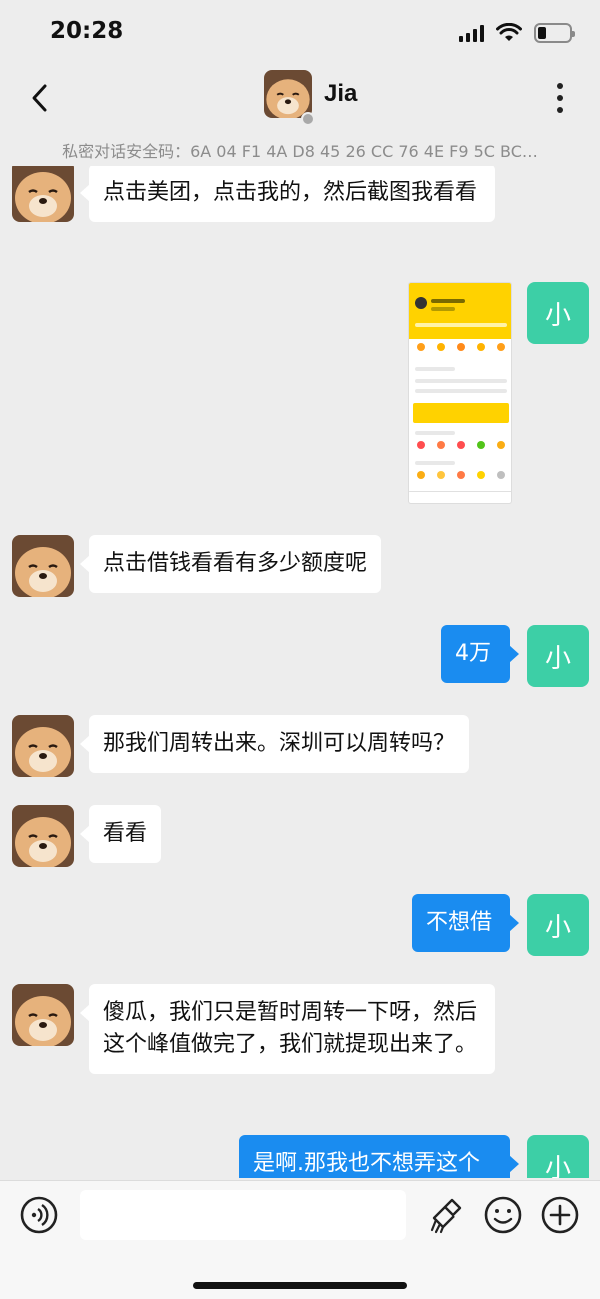 The image size is (600, 1299). I want to click on battery-icon, so click(554, 33).